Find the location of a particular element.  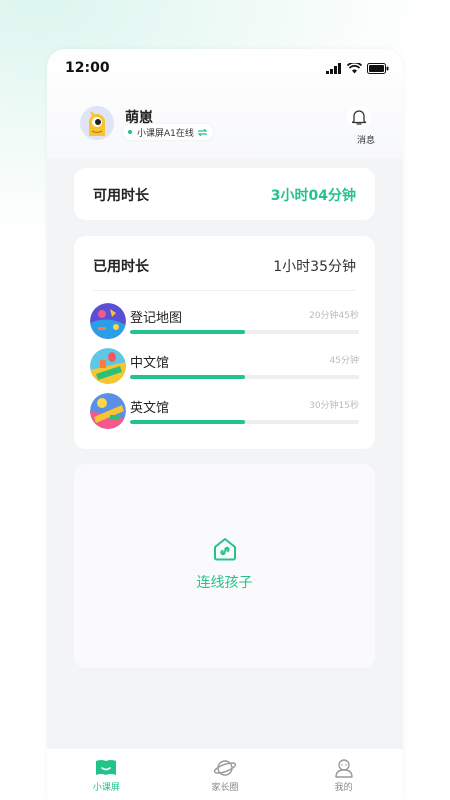

device-status-badge: 小课屏A1在线 is located at coordinates (168, 132).